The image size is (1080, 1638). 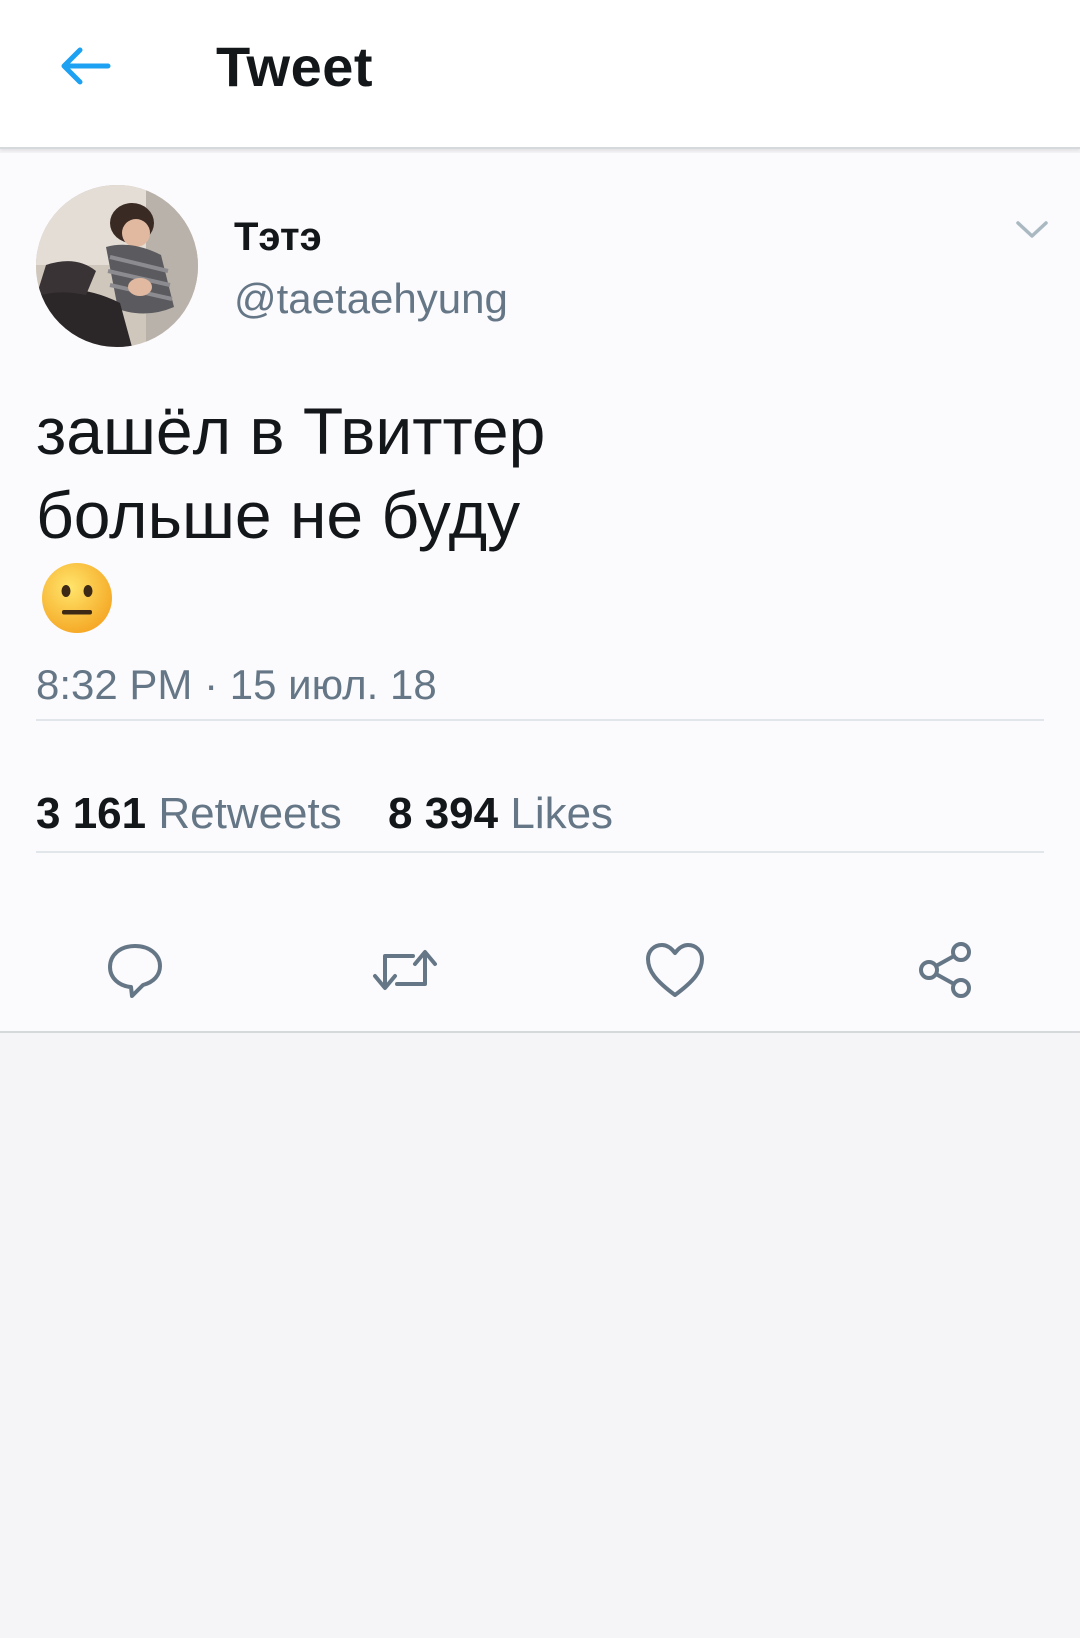 I want to click on retweets-stat: 3 161 Retweets, so click(x=189, y=814).